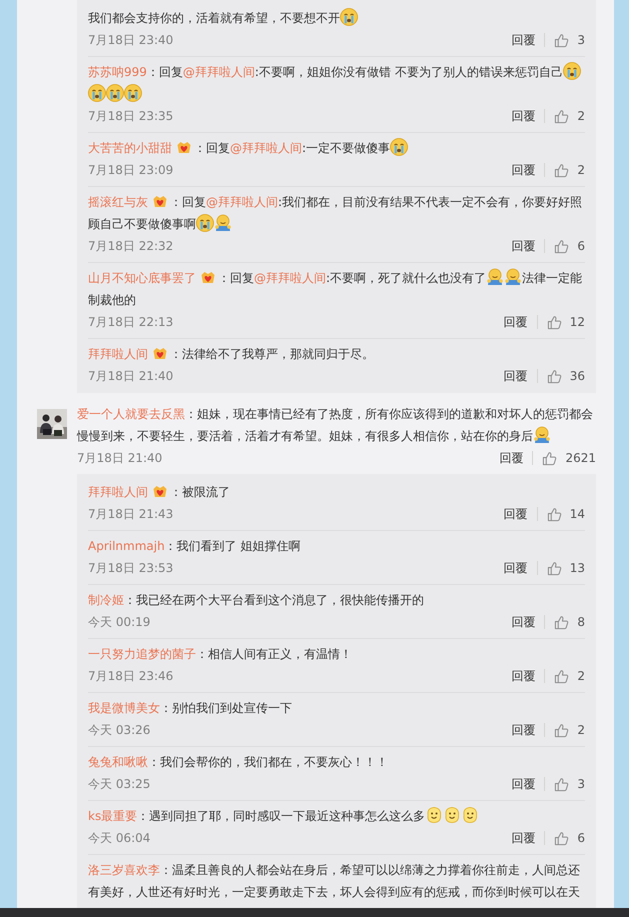 The width and height of the screenshot is (629, 917). I want to click on like-button: 13, so click(565, 568).